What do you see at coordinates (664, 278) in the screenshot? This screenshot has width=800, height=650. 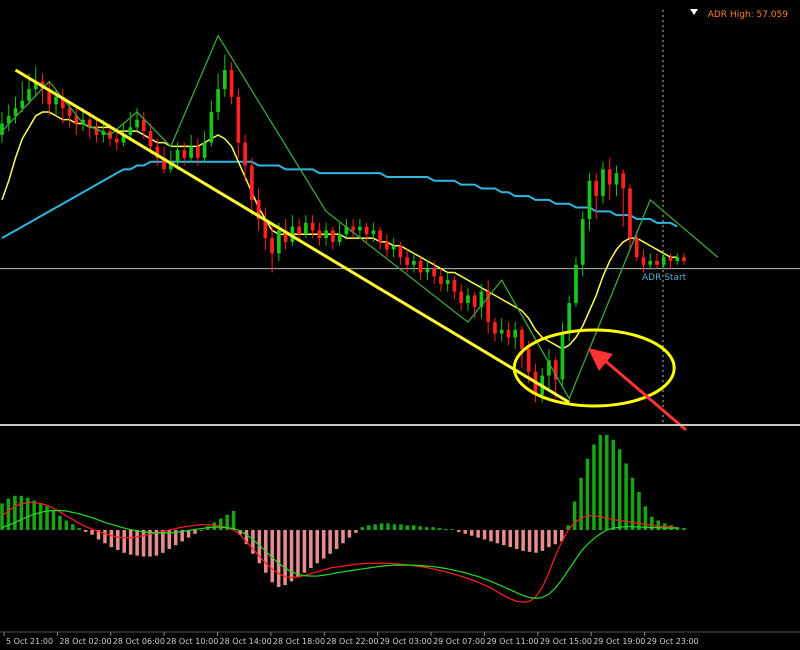 I see `adr-start-label: ADR Start` at bounding box center [664, 278].